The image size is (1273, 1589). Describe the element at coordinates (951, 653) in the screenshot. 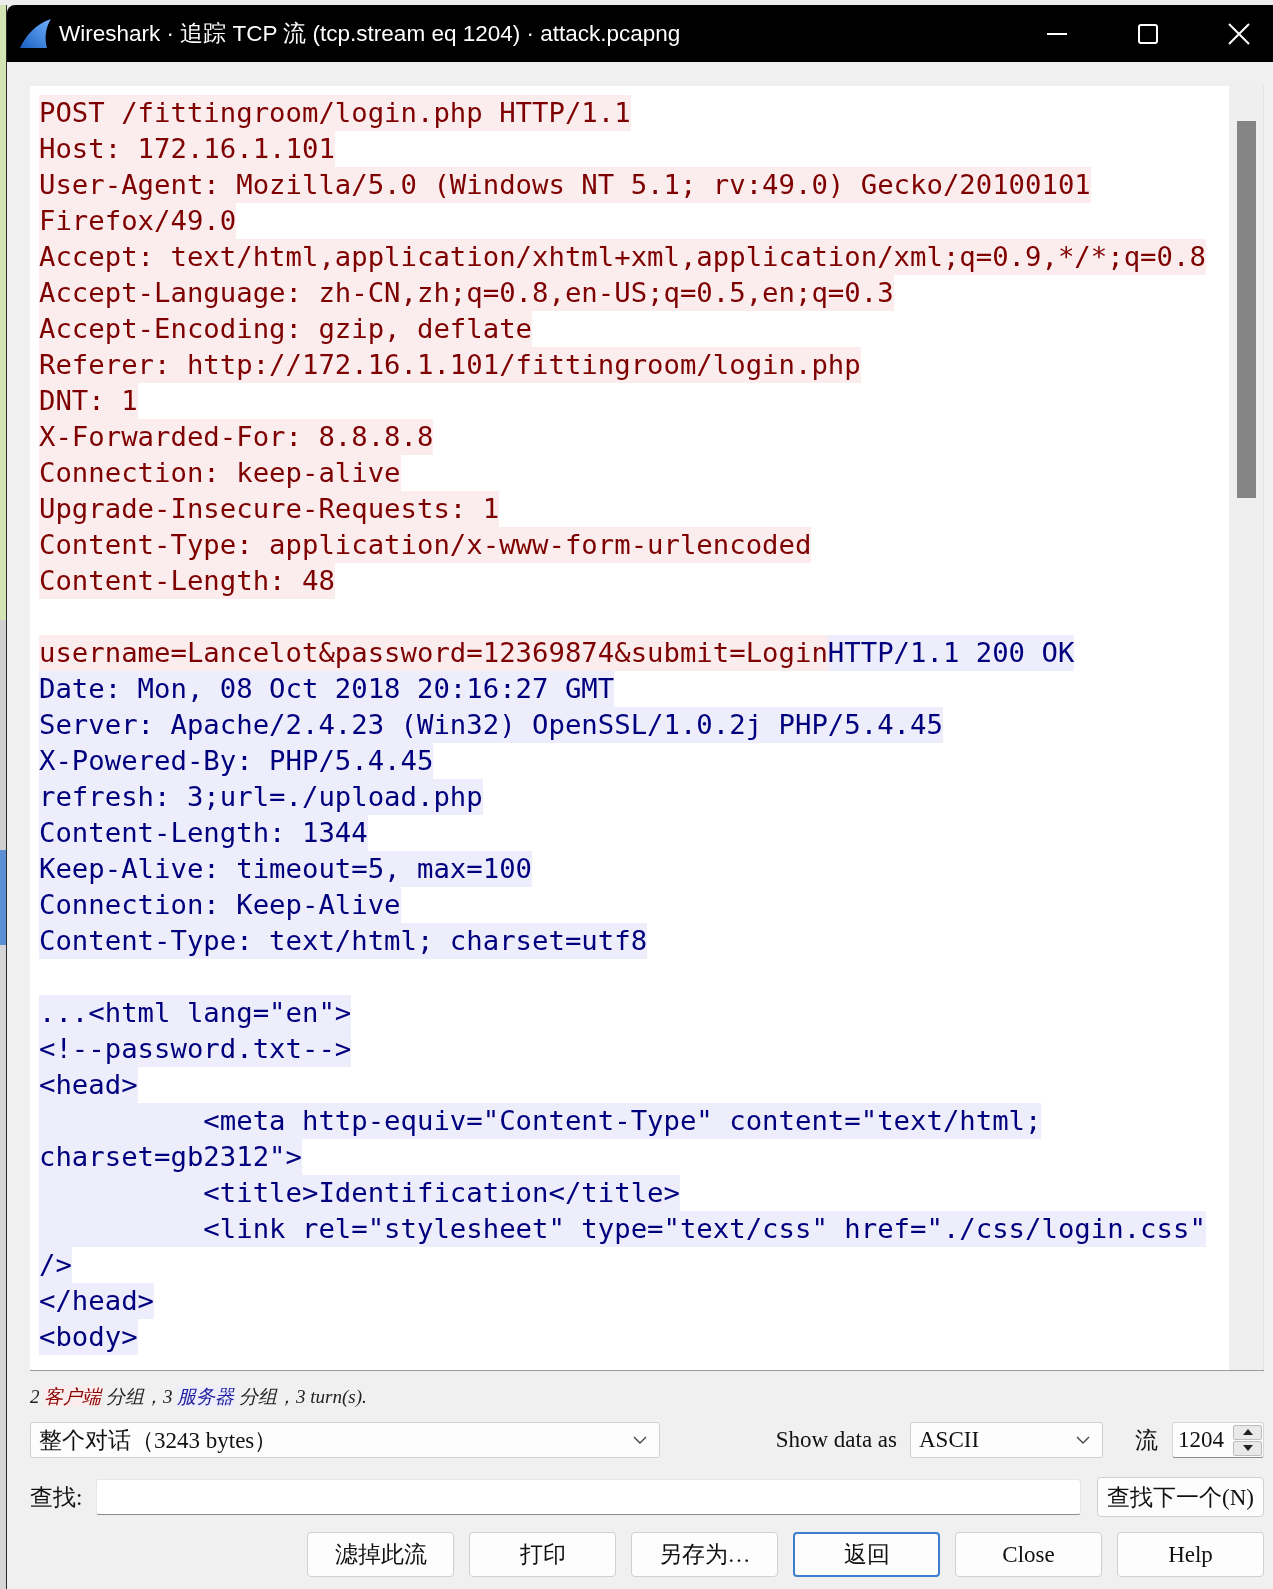

I see `response-text: HTTP/1.1 200 OK` at that location.